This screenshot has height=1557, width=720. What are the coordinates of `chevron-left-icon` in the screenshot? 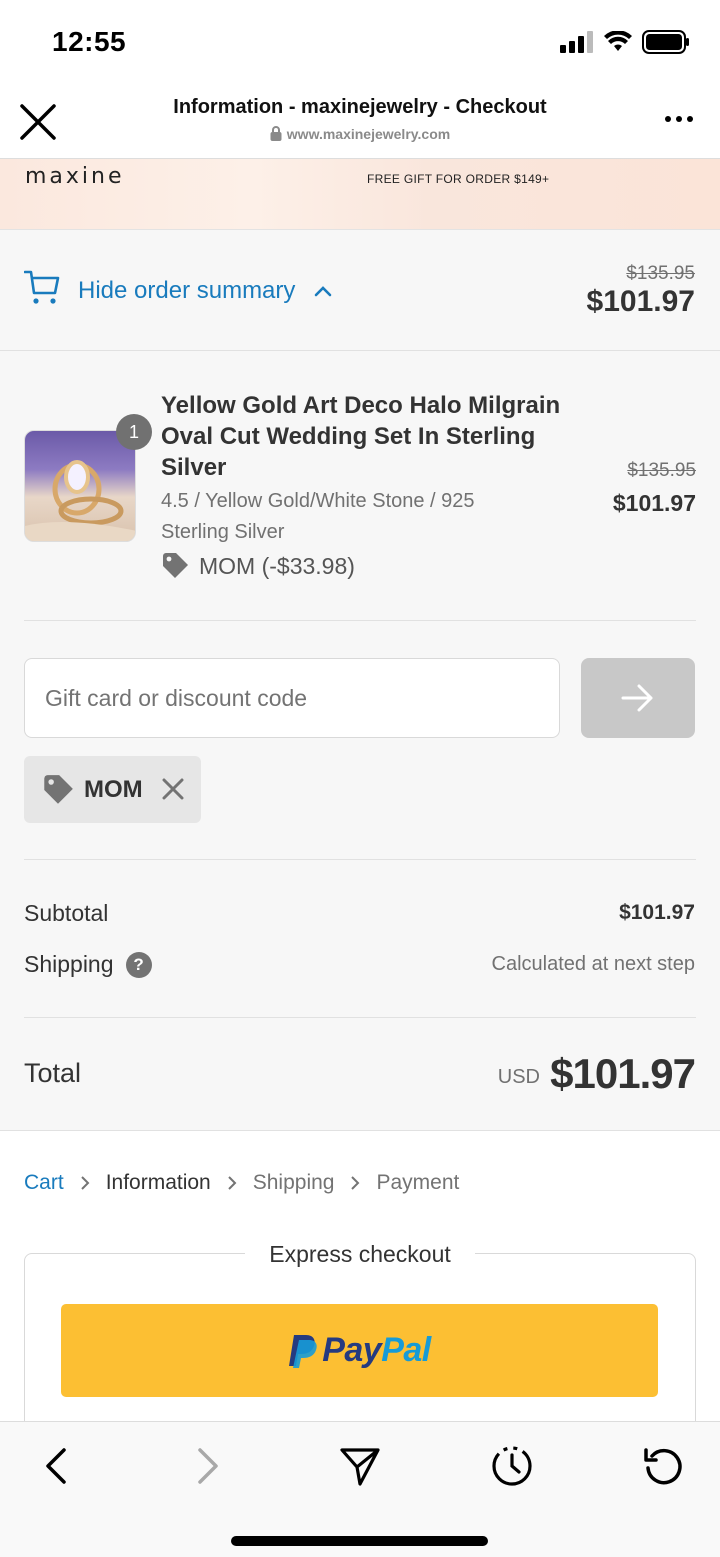 It's located at (56, 1466).